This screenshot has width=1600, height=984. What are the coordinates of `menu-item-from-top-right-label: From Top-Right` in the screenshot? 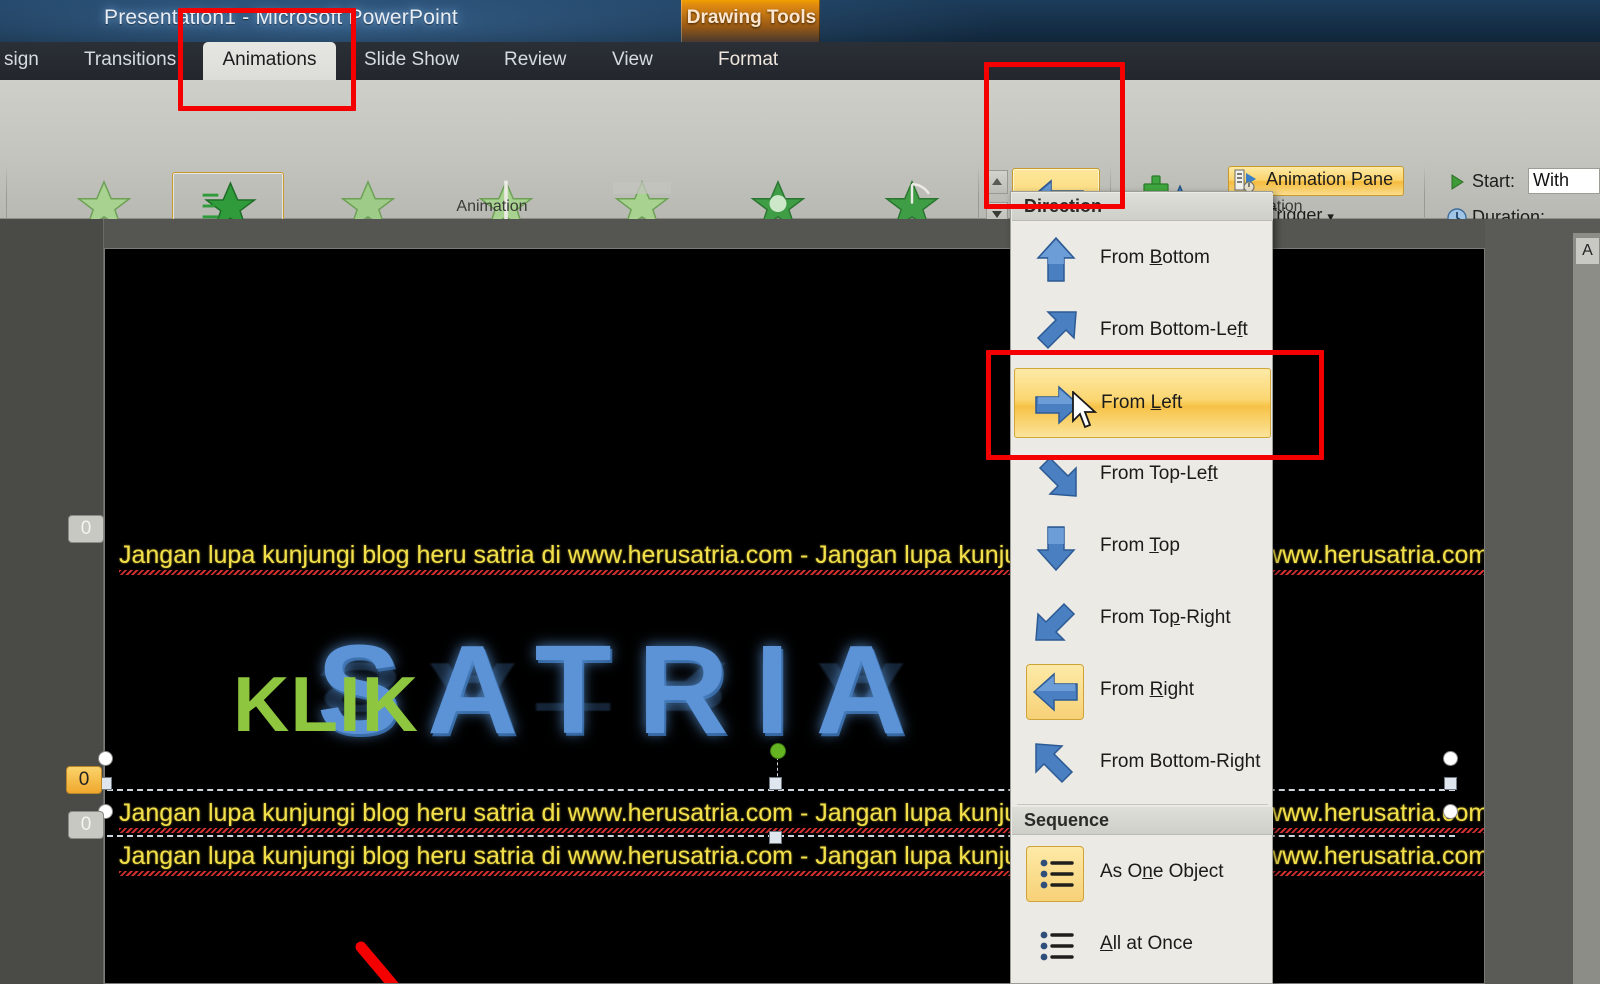 It's located at (1165, 617).